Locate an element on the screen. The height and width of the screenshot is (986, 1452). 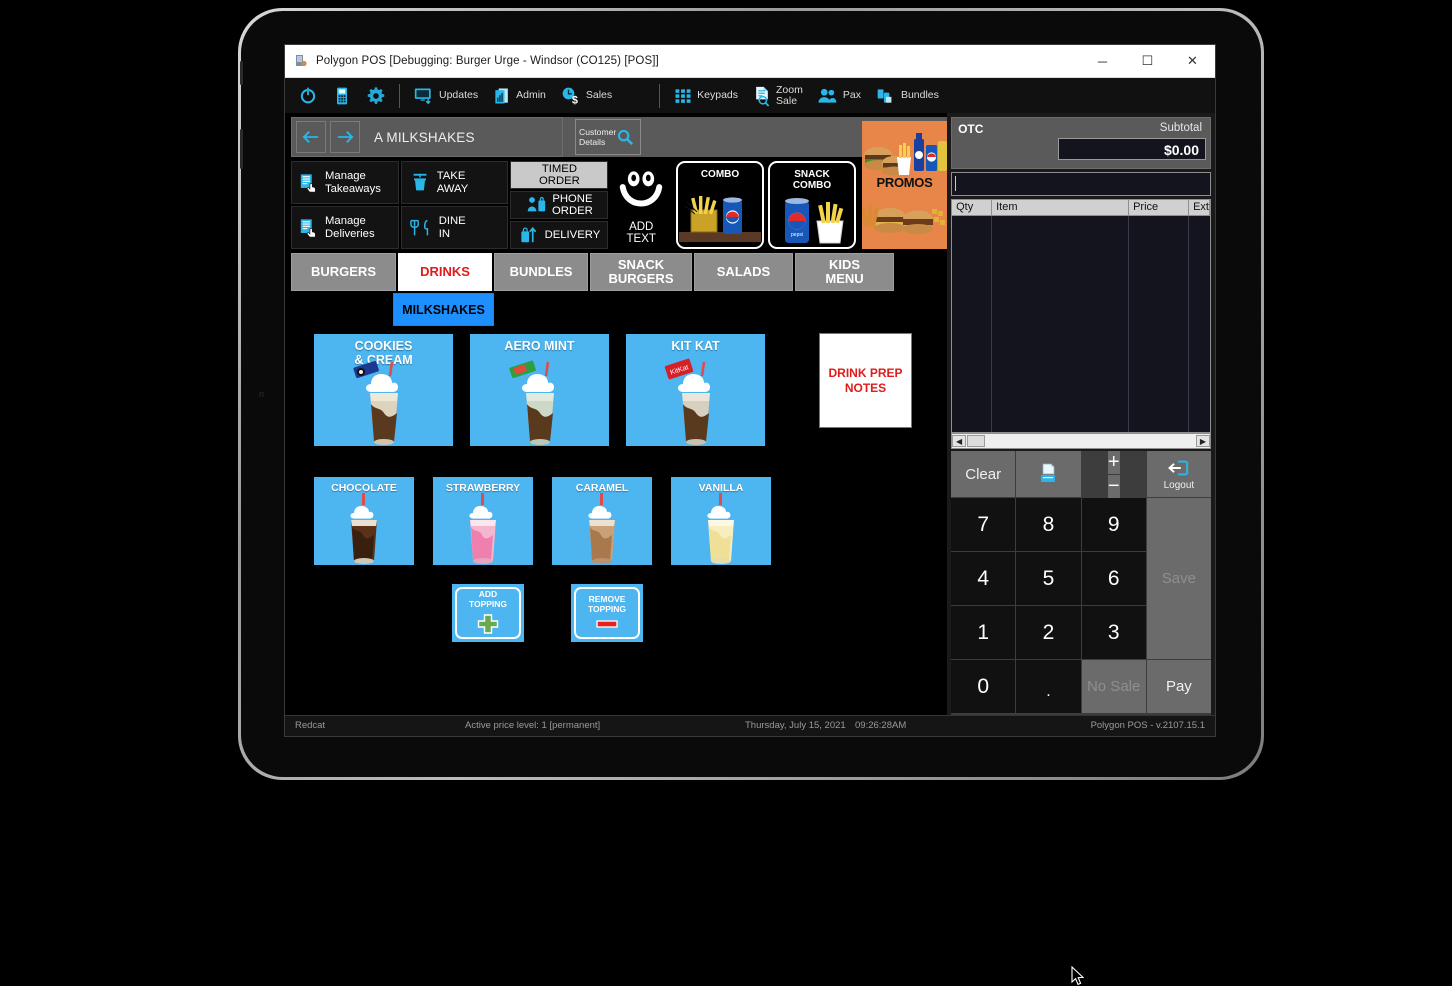
toolbar-bundles: Bundles is located at coordinates (907, 96).